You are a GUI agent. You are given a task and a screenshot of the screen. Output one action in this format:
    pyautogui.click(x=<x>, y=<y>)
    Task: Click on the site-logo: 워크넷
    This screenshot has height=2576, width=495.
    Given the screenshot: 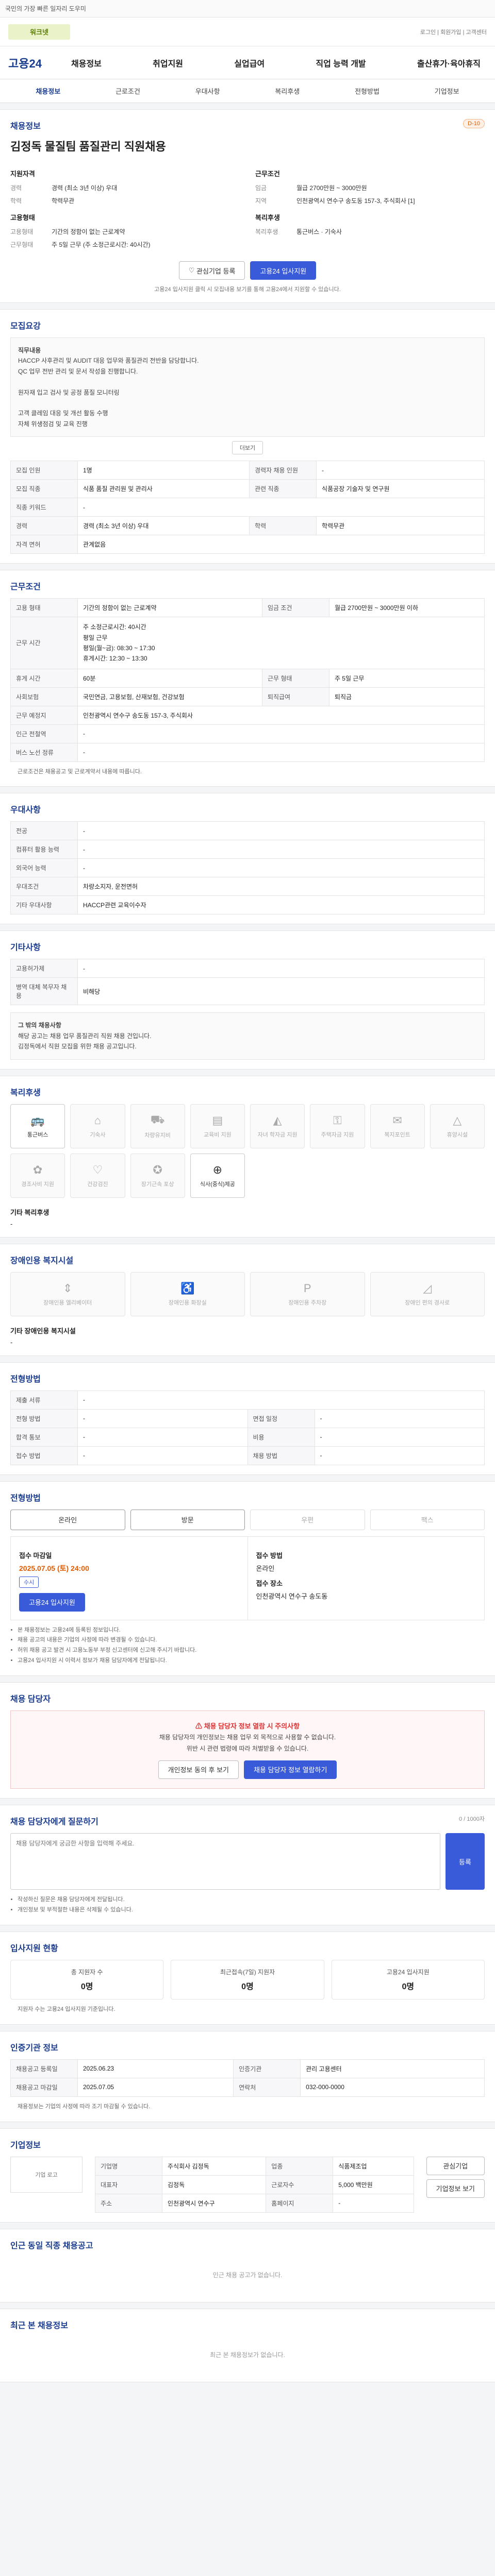 What is the action you would take?
    pyautogui.click(x=39, y=32)
    